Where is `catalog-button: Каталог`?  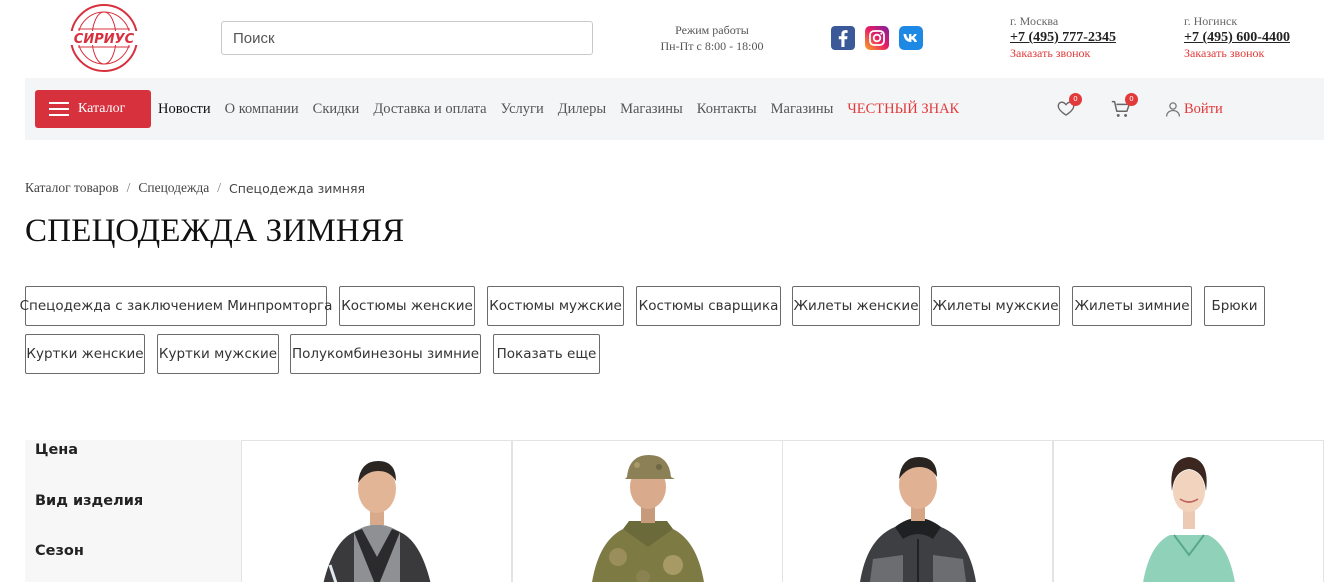 catalog-button: Каталог is located at coordinates (93, 109).